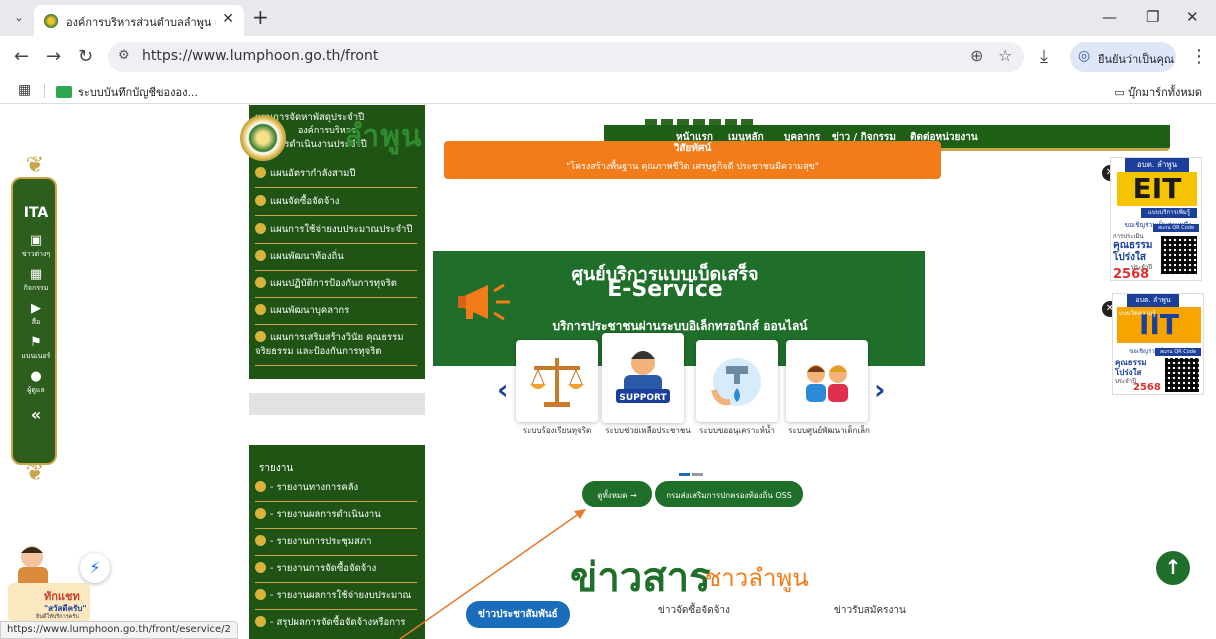 The width and height of the screenshot is (1216, 639). Describe the element at coordinates (829, 431) in the screenshot. I see `card-label: ระบบศูนย์พัฒนาเด็กเล็ก` at that location.